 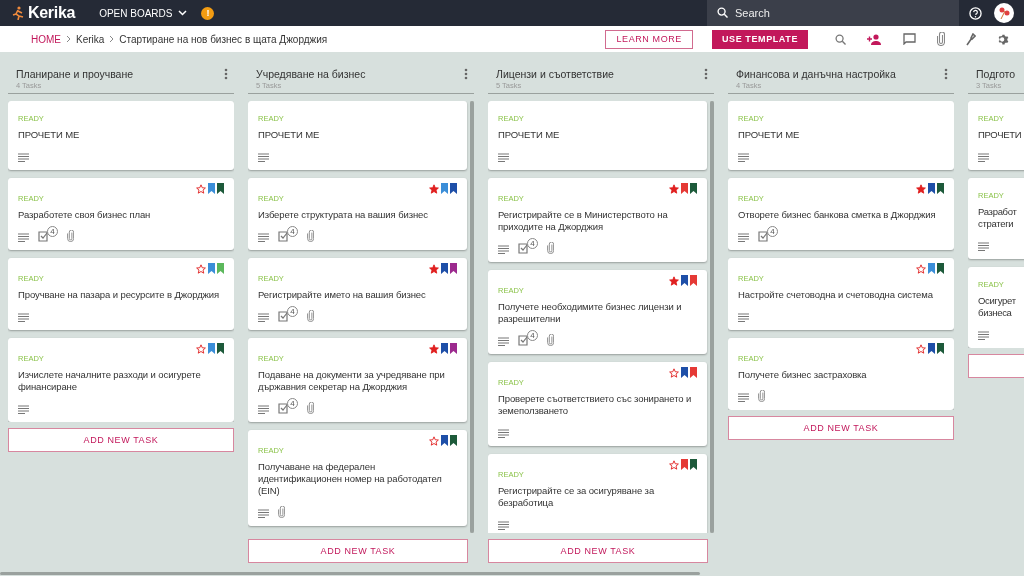 I want to click on chevron-down-icon, so click(x=183, y=13).